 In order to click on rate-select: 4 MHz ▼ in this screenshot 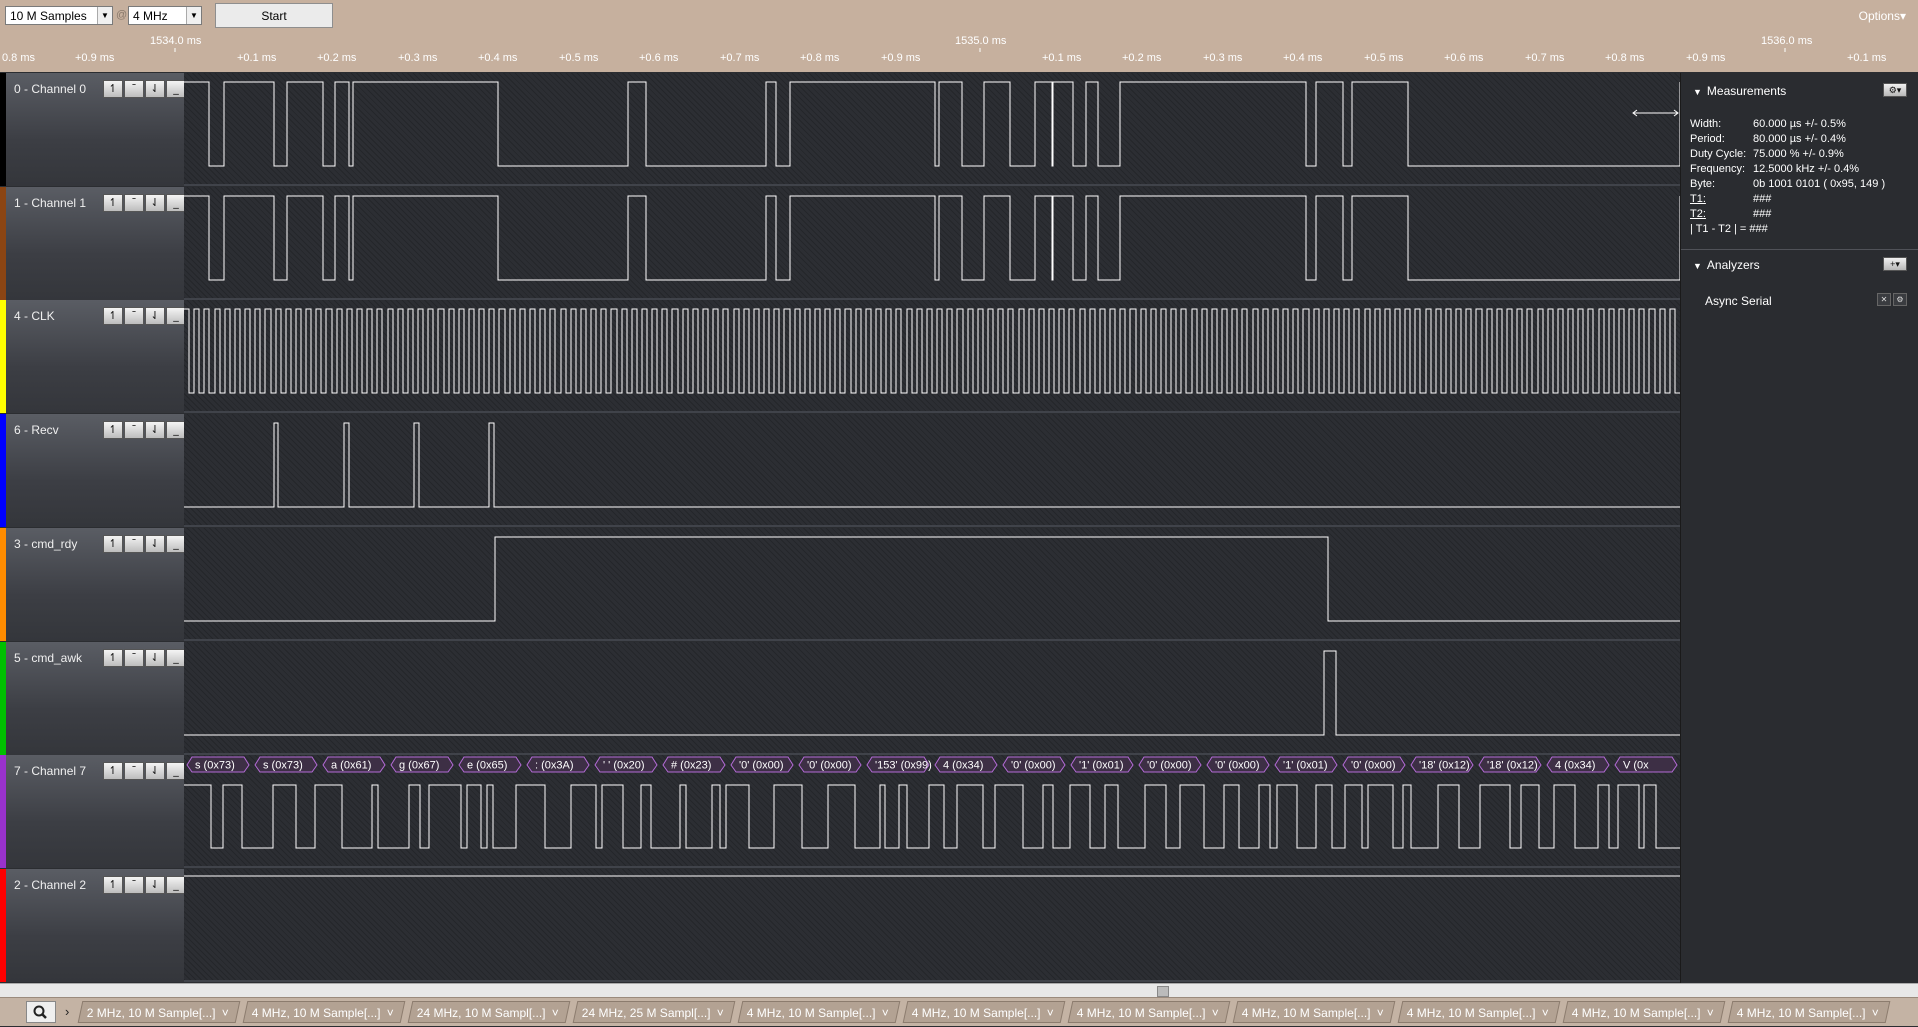, I will do `click(165, 15)`.